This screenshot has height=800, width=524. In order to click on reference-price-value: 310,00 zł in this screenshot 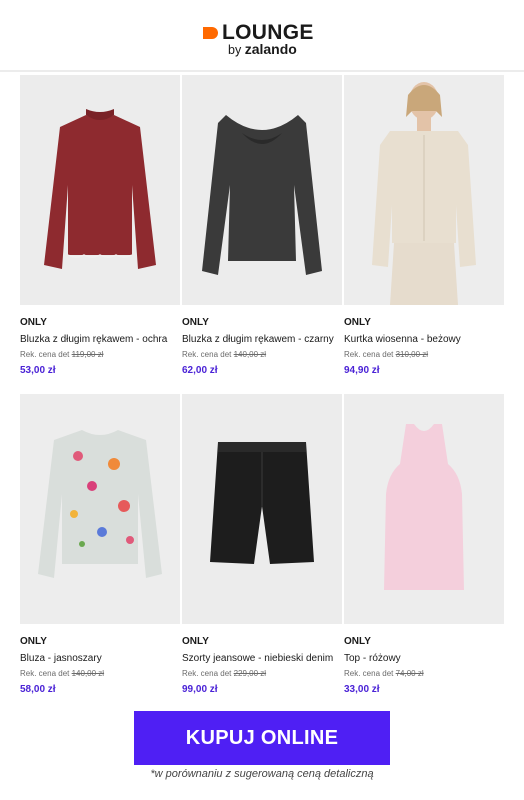, I will do `click(412, 354)`.